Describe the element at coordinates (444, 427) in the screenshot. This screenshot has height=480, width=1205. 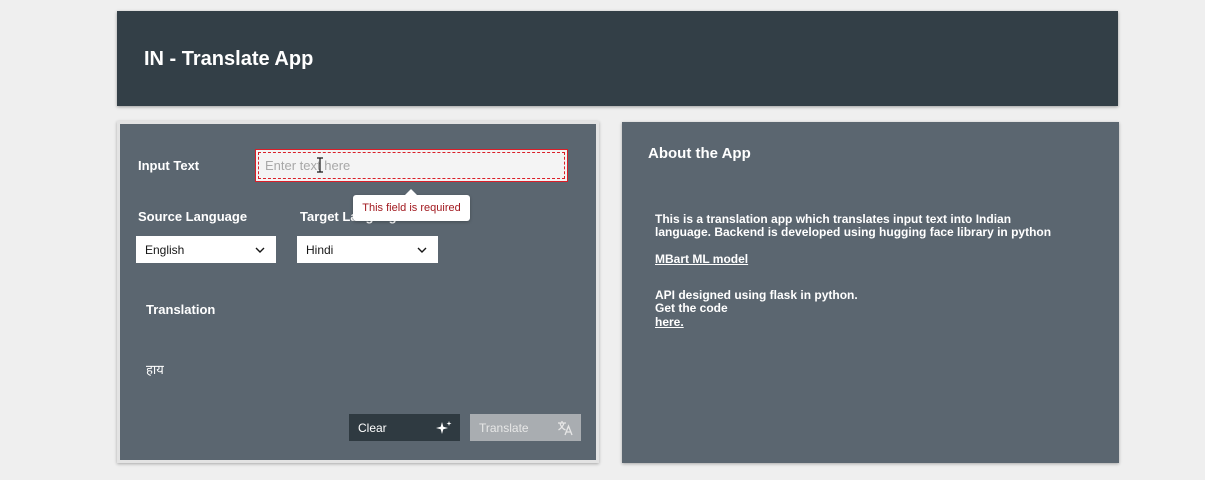
I see `sparkle-icon` at that location.